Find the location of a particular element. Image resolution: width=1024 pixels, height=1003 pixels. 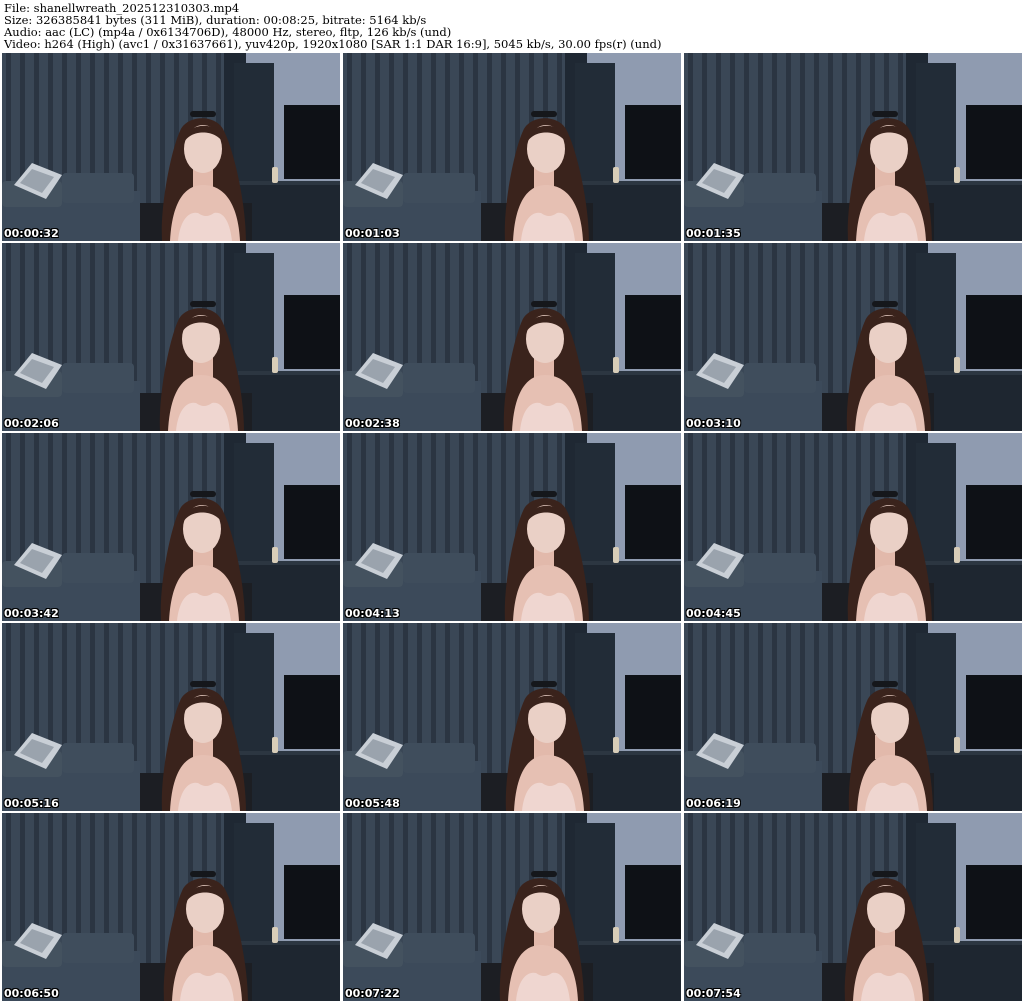

thumbnail-timestamp: 00:07:22 is located at coordinates (372, 993).